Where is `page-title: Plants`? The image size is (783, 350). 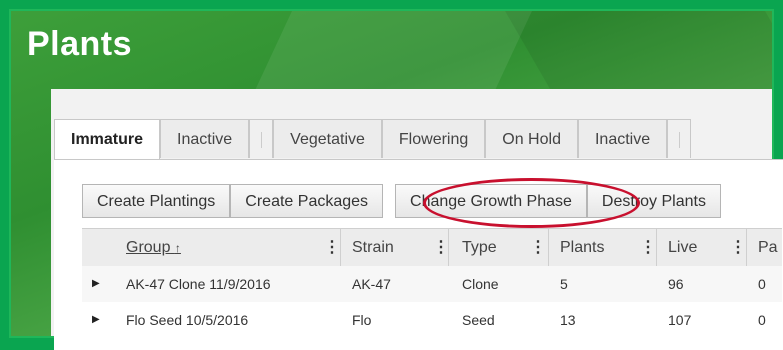 page-title: Plants is located at coordinates (80, 44).